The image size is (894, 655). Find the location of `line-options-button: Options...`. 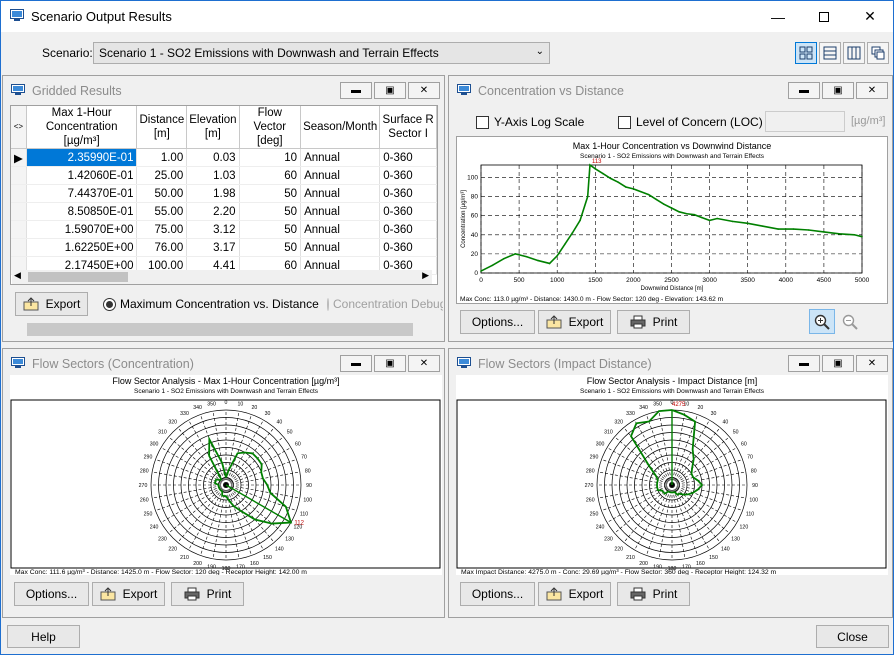

line-options-button: Options... is located at coordinates (497, 322).